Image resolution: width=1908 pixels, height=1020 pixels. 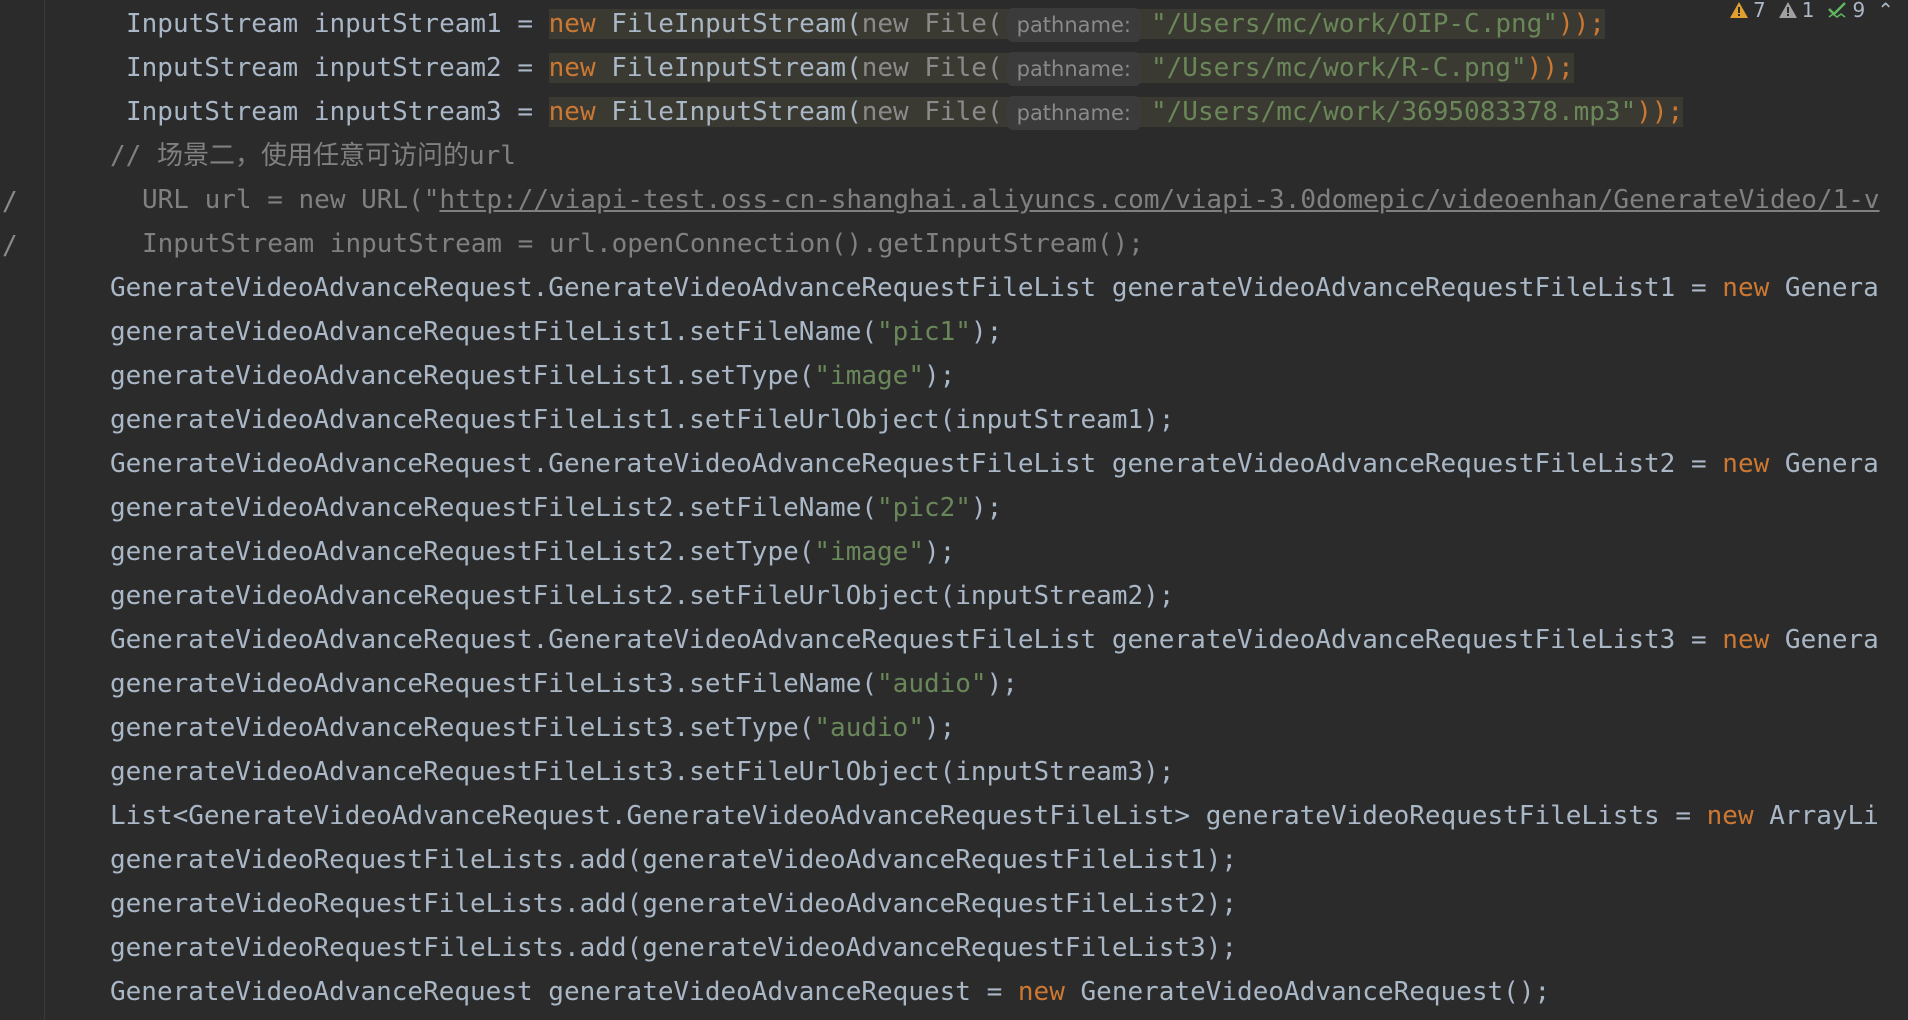 What do you see at coordinates (1354, 24) in the screenshot?
I see `string-literal: "/Users/mc/work/OIP-C.png"` at bounding box center [1354, 24].